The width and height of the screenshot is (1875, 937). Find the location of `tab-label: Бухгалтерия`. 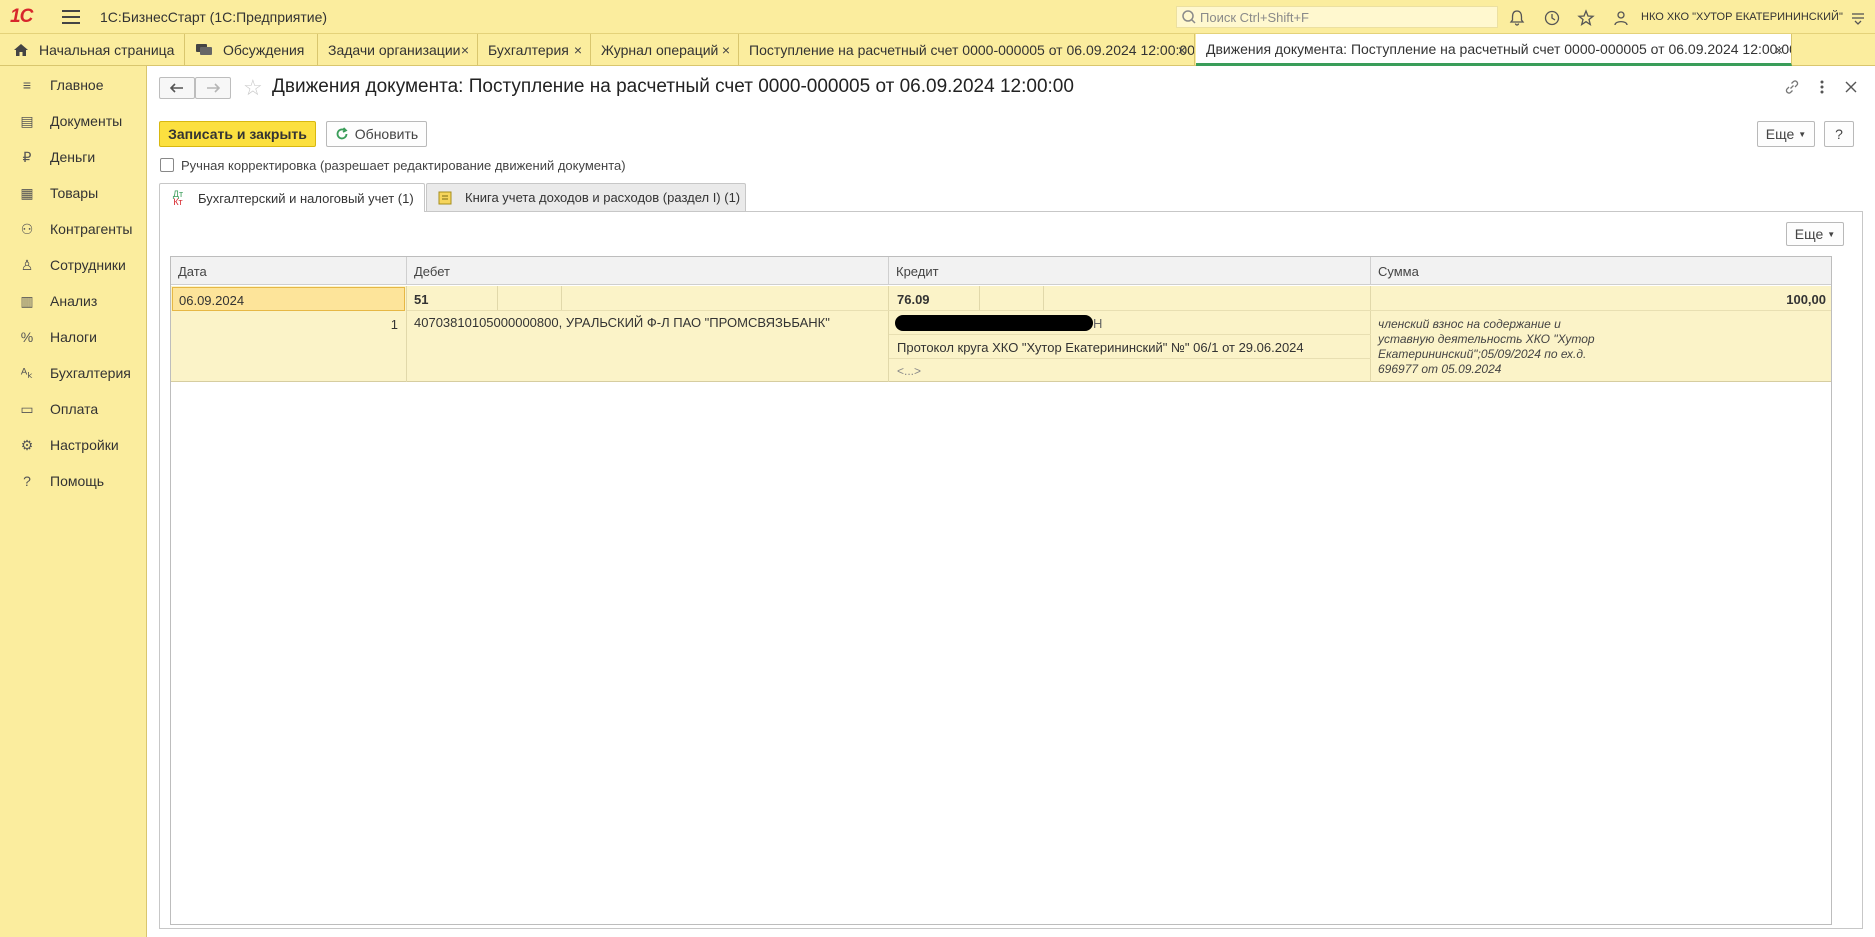

tab-label: Бухгалтерия is located at coordinates (528, 50).